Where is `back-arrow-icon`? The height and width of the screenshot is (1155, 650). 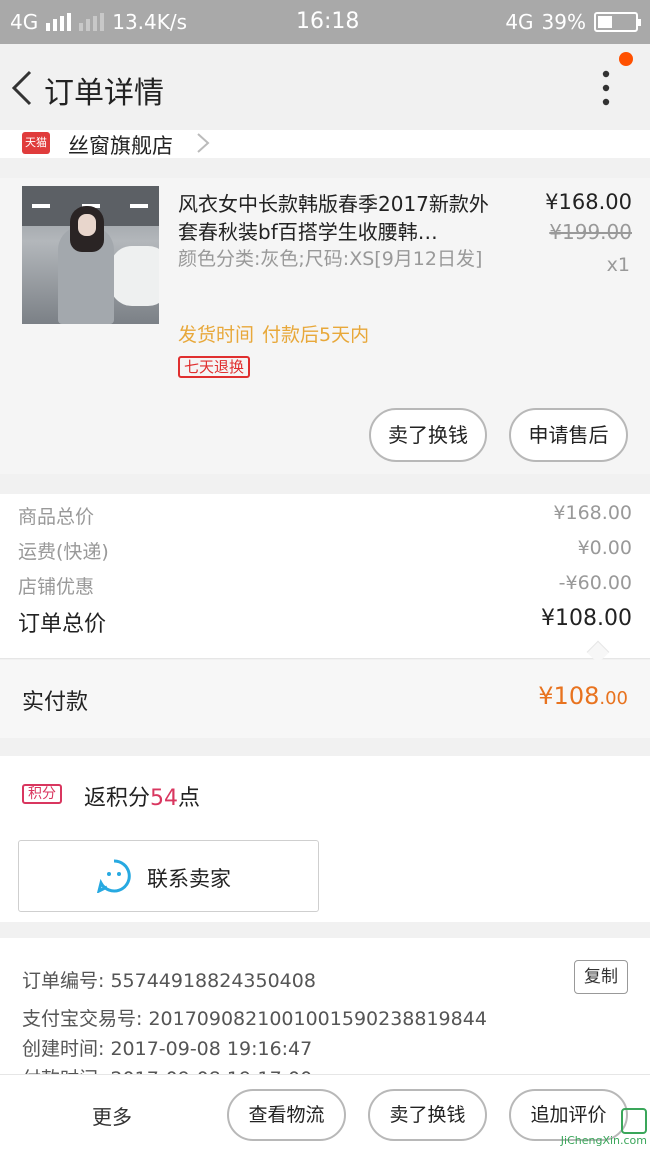 back-arrow-icon is located at coordinates (22, 88).